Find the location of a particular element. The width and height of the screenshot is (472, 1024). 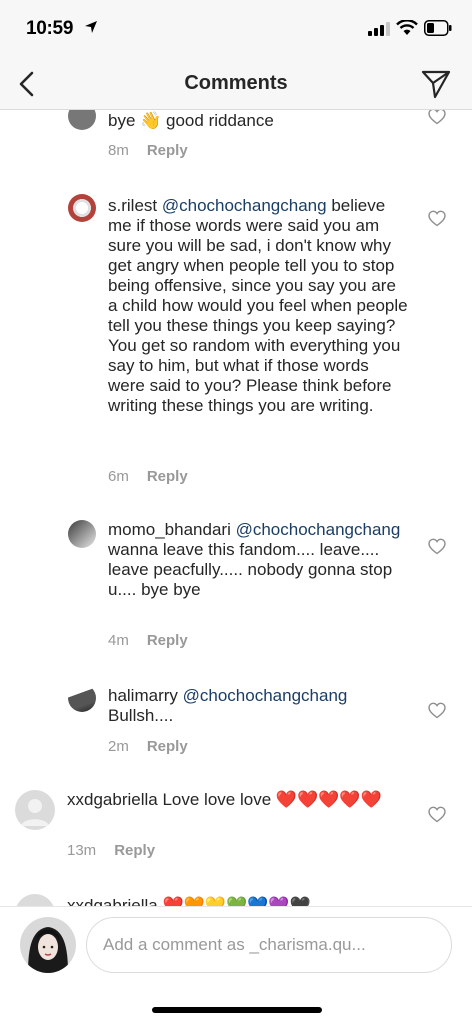

cellular-signal-icon is located at coordinates (379, 29).